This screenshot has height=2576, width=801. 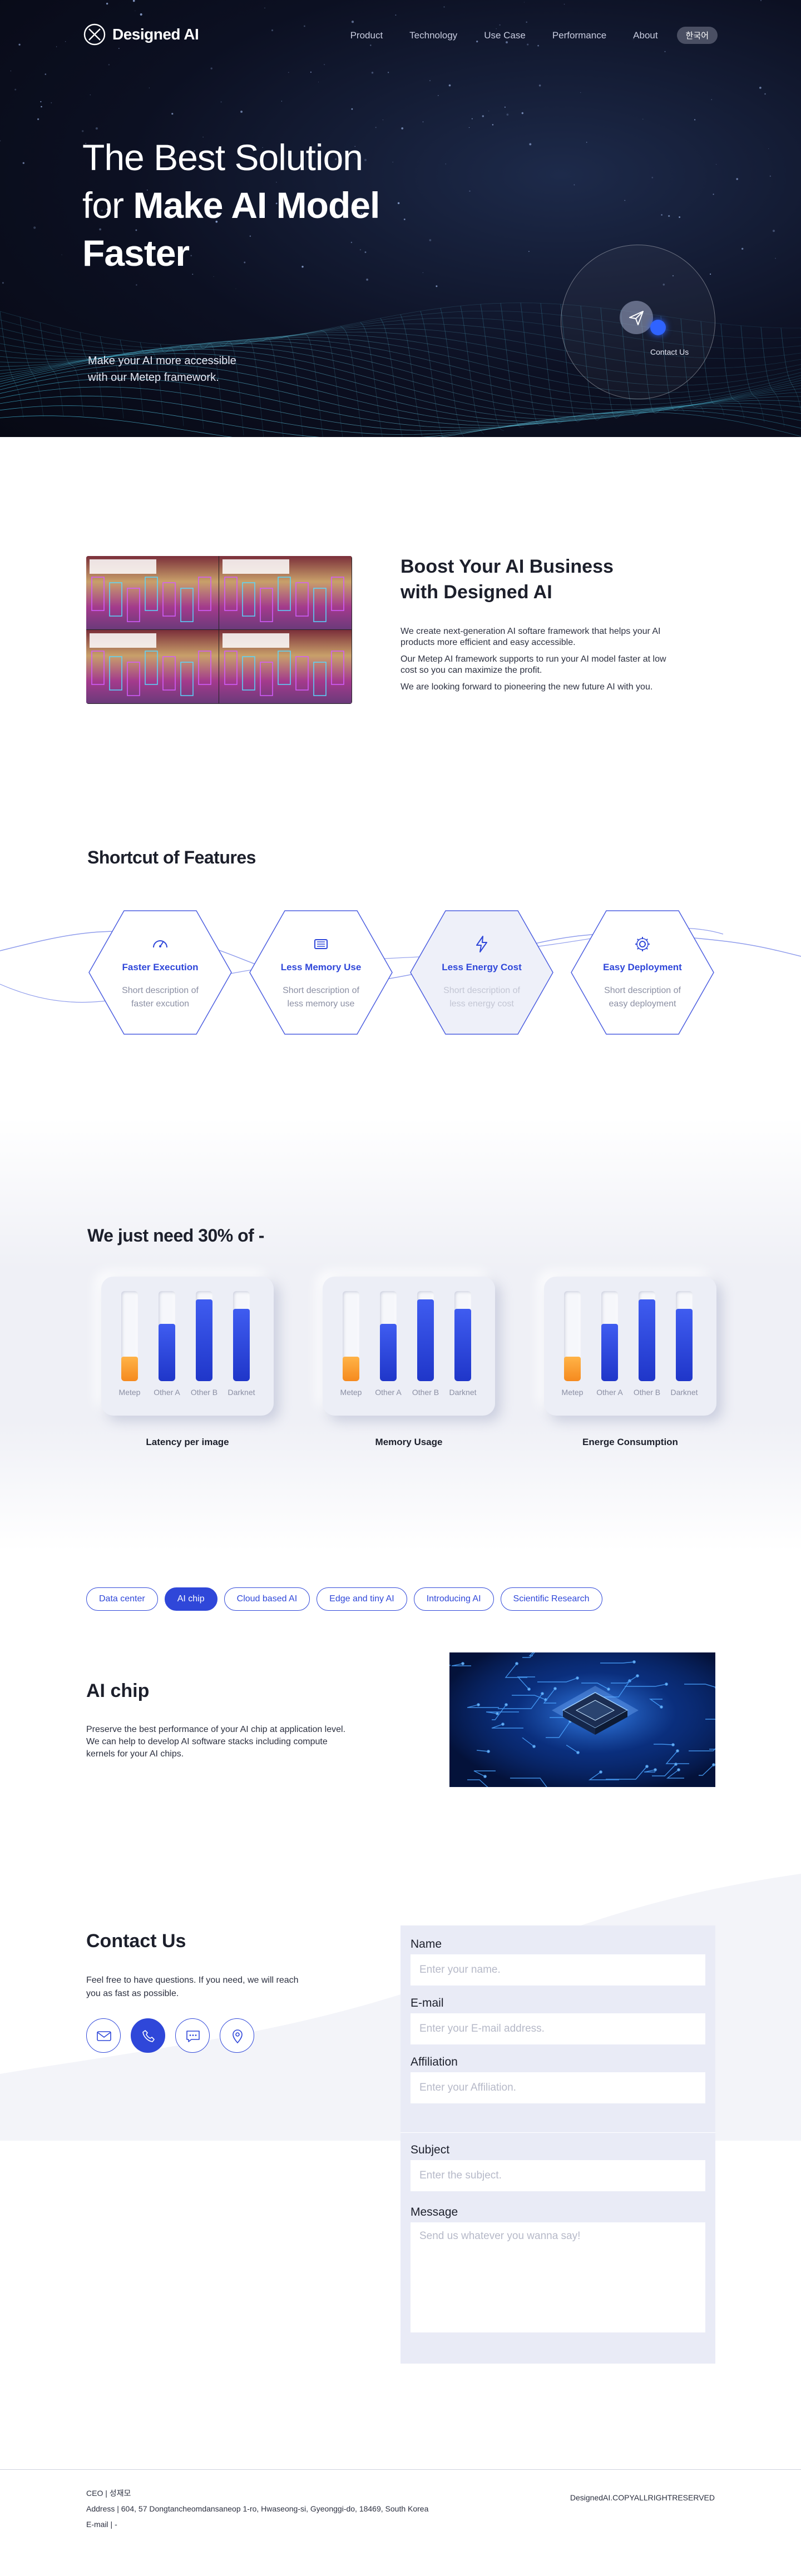 I want to click on chat-icon, so click(x=193, y=2036).